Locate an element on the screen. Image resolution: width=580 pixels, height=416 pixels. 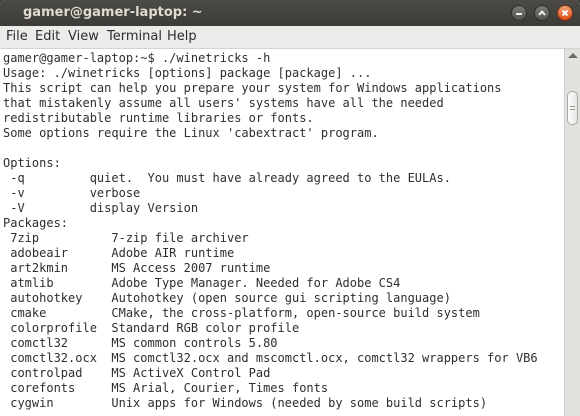
minimize-button is located at coordinates (519, 13).